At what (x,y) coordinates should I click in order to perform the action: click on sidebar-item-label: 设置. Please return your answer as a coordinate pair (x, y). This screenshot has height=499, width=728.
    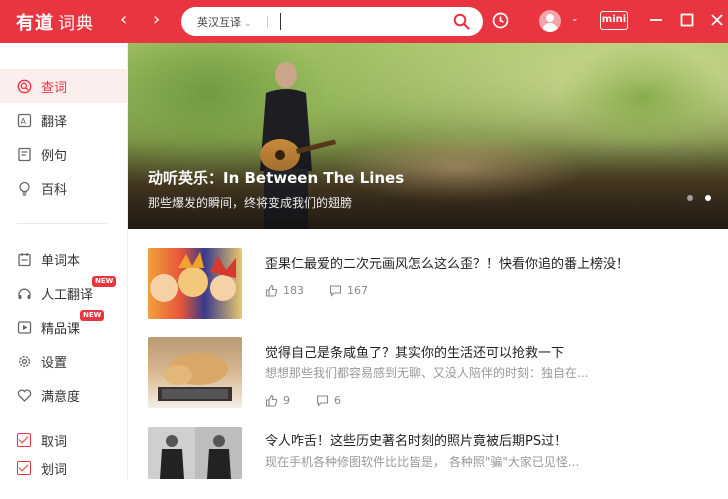
    Looking at the image, I should click on (54, 363).